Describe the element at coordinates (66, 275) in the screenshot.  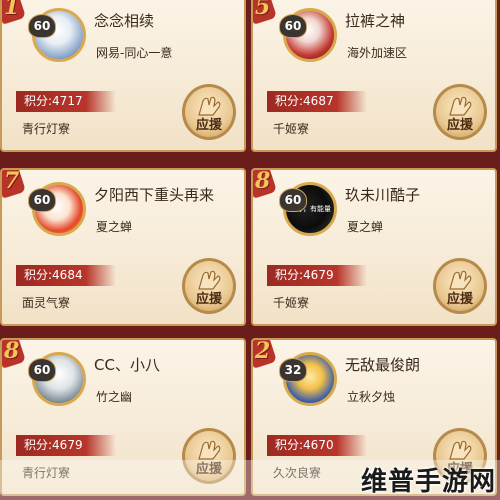
I see `score-bar: 积分:4684` at that location.